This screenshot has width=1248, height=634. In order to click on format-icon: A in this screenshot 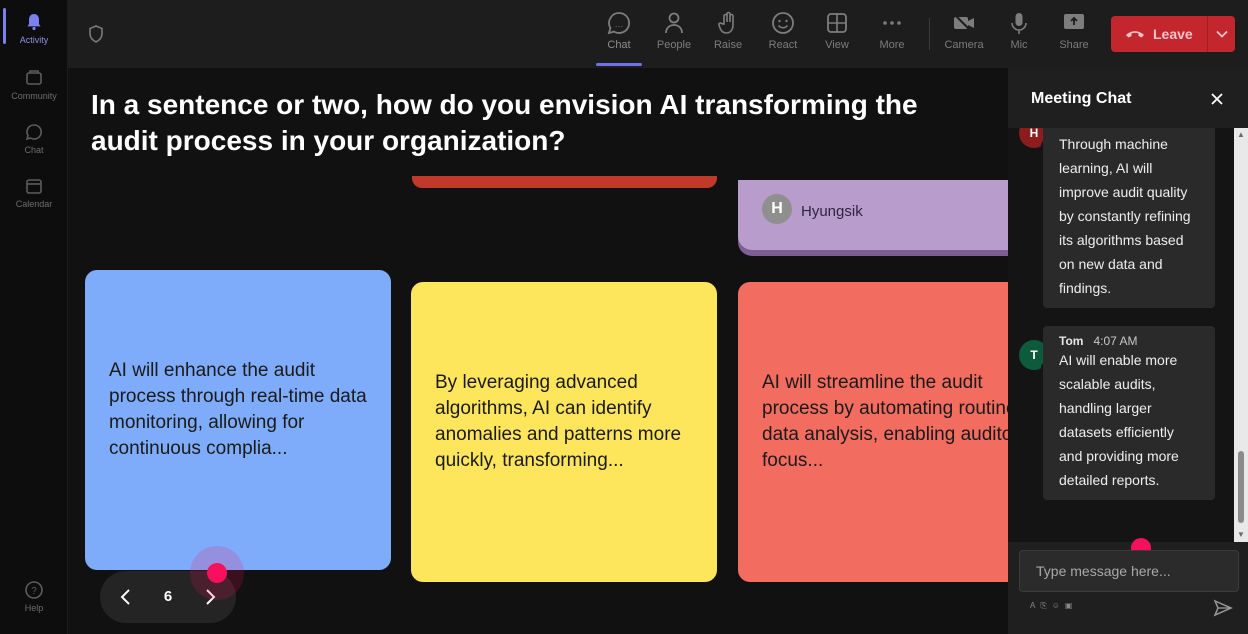, I will do `click(1032, 606)`.